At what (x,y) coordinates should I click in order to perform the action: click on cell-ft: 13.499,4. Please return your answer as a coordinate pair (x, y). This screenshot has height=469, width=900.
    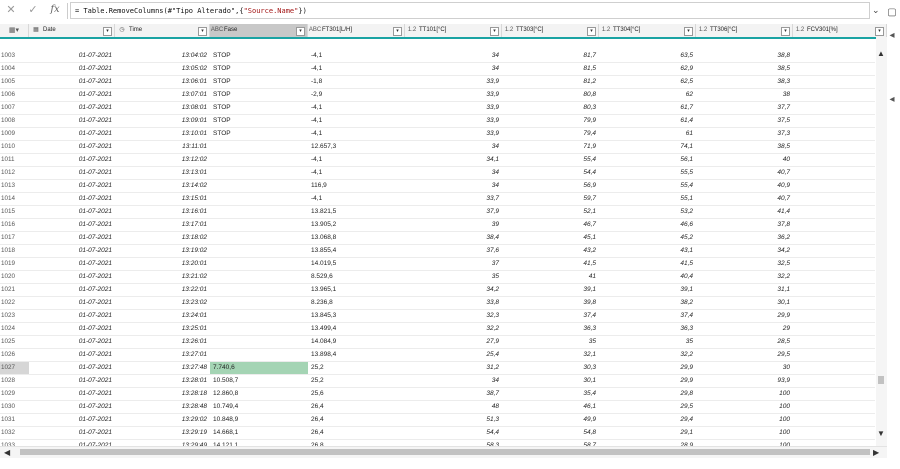
    Looking at the image, I should click on (356, 329).